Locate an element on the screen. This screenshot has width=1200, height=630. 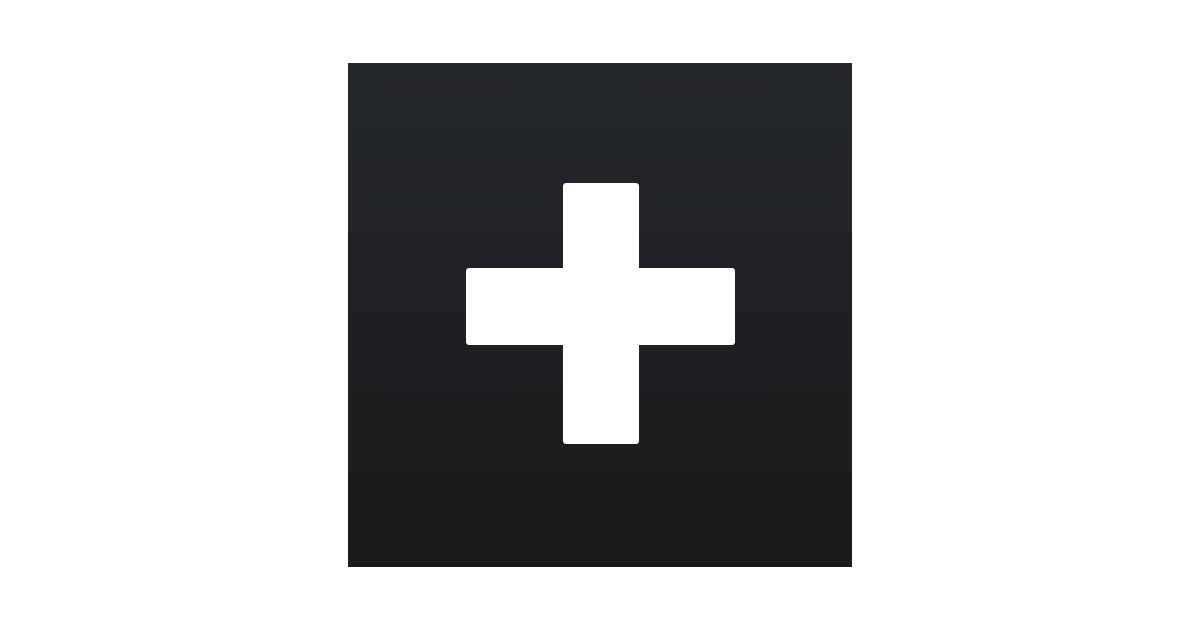
plus-horizontal-bar is located at coordinates (600, 306).